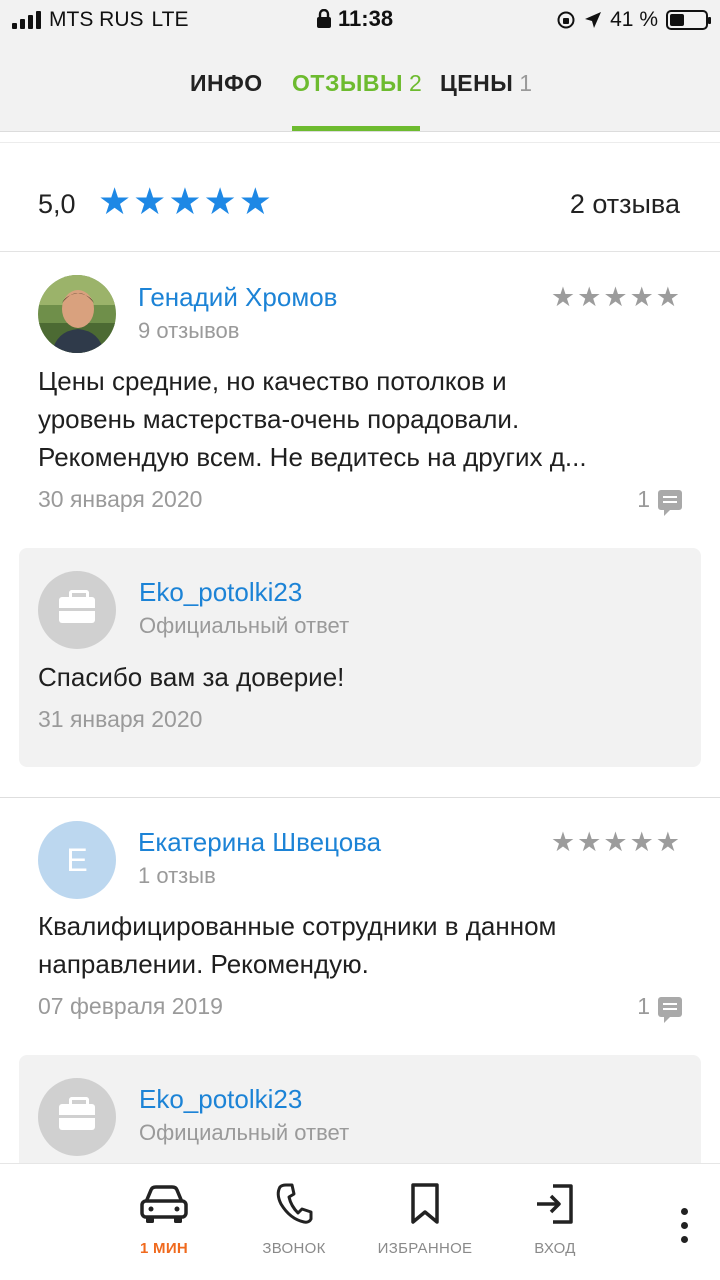 The height and width of the screenshot is (1280, 720). I want to click on bottom-navigation: 1 МИН ЗВОНОК ИЗБРАННОЕ ВХОД, so click(360, 1221).